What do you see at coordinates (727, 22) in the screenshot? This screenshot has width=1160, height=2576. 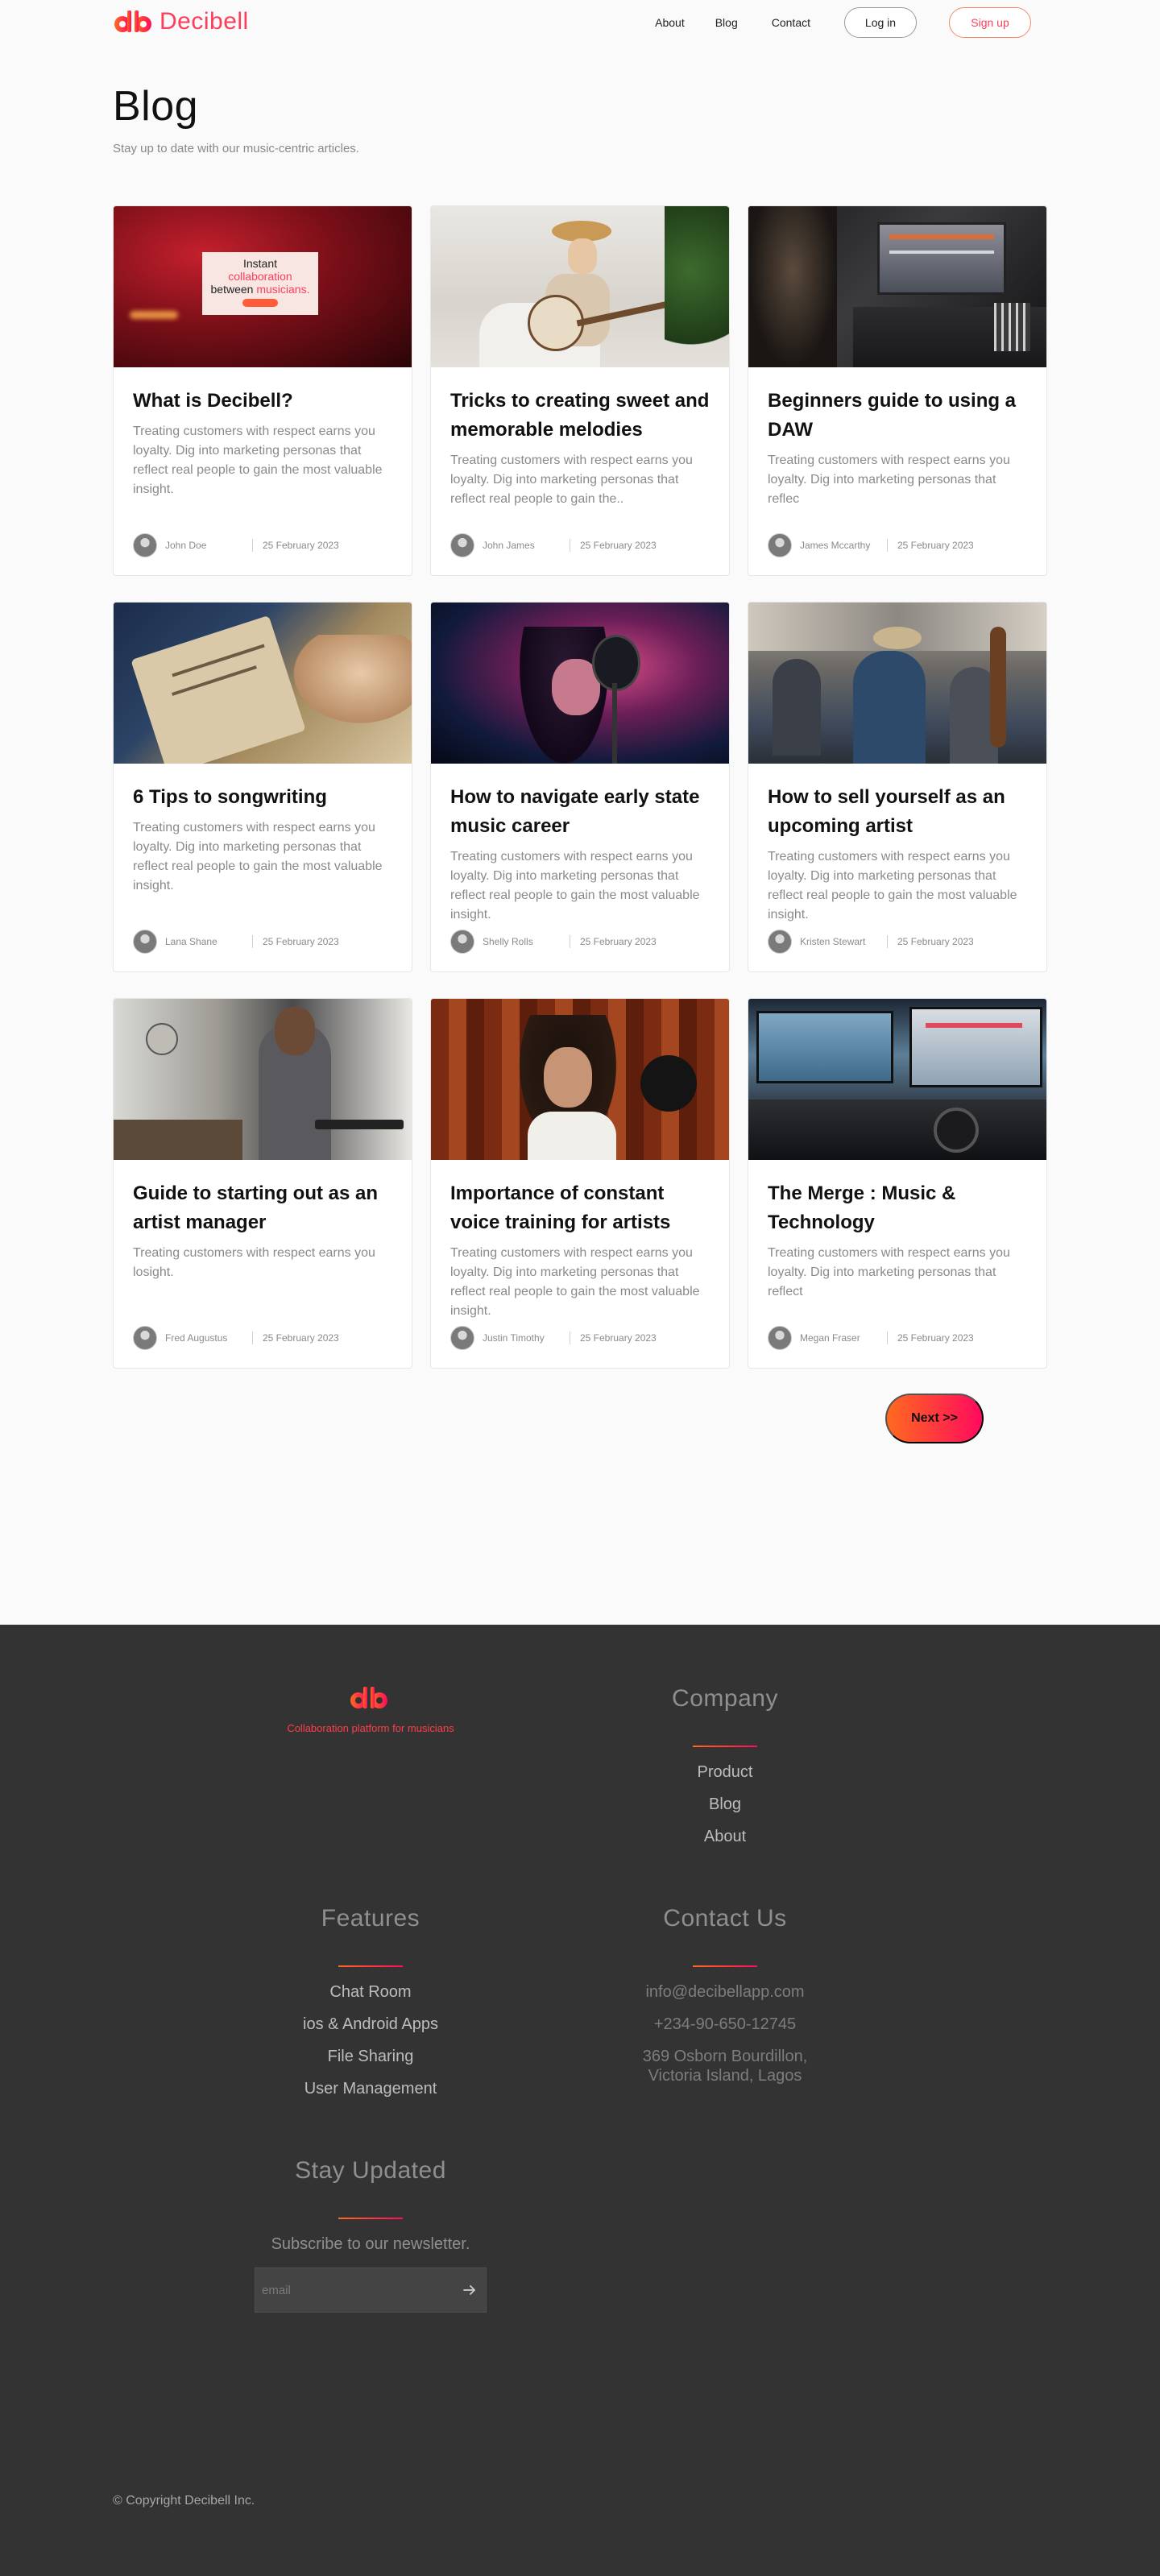 I see `nav-link-blog: Blog` at bounding box center [727, 22].